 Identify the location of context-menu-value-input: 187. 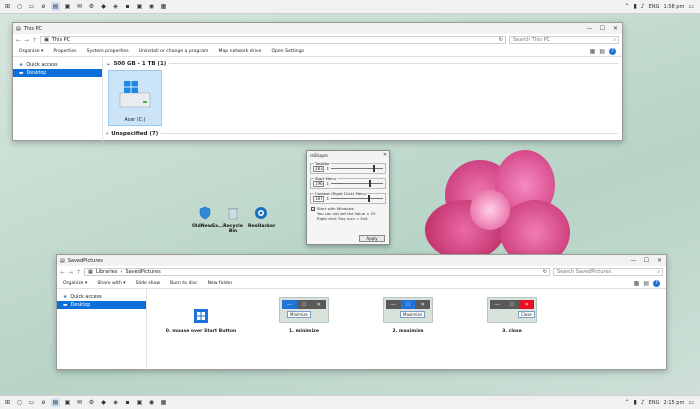
(318, 198).